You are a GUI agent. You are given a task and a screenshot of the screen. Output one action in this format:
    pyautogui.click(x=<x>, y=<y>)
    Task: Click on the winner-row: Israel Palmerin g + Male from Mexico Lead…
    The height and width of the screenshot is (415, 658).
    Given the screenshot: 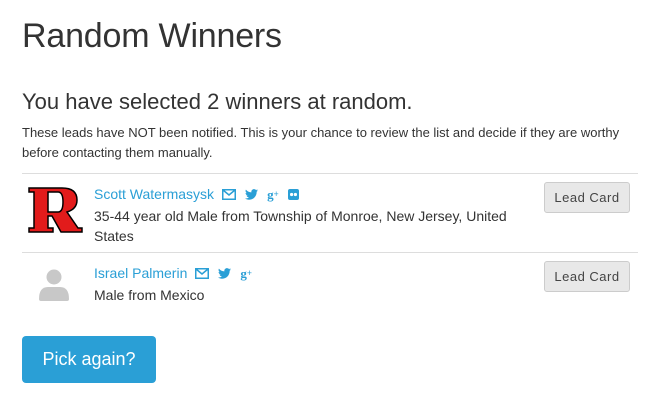 What is the action you would take?
    pyautogui.click(x=330, y=284)
    